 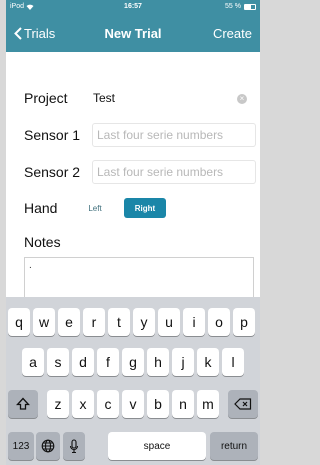 What do you see at coordinates (160, 135) in the screenshot?
I see `sensor1-placeholder: Last four serie numbers` at bounding box center [160, 135].